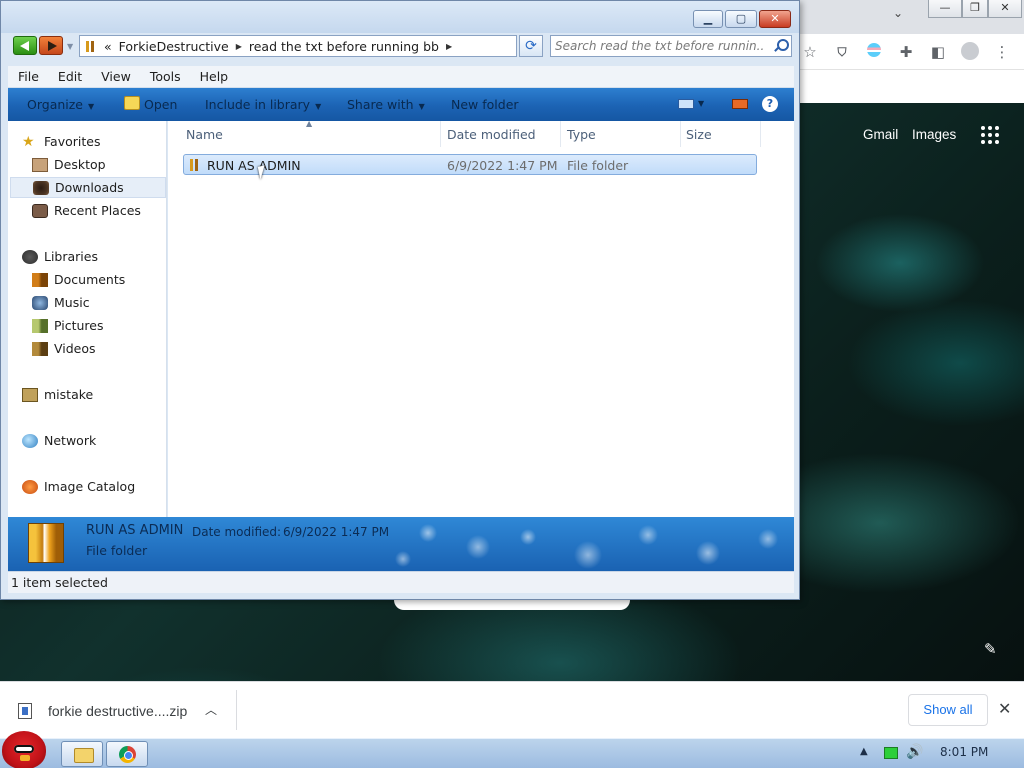 The height and width of the screenshot is (768, 1024). What do you see at coordinates (948, 710) in the screenshot?
I see `show-all-button: Show all` at bounding box center [948, 710].